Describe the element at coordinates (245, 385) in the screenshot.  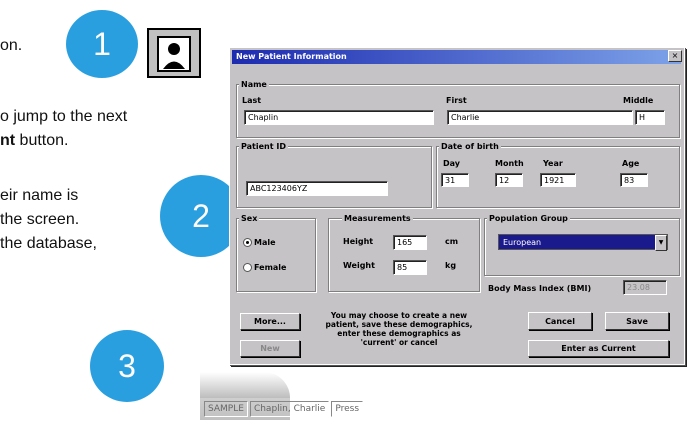
I see `statusbar-fade` at that location.